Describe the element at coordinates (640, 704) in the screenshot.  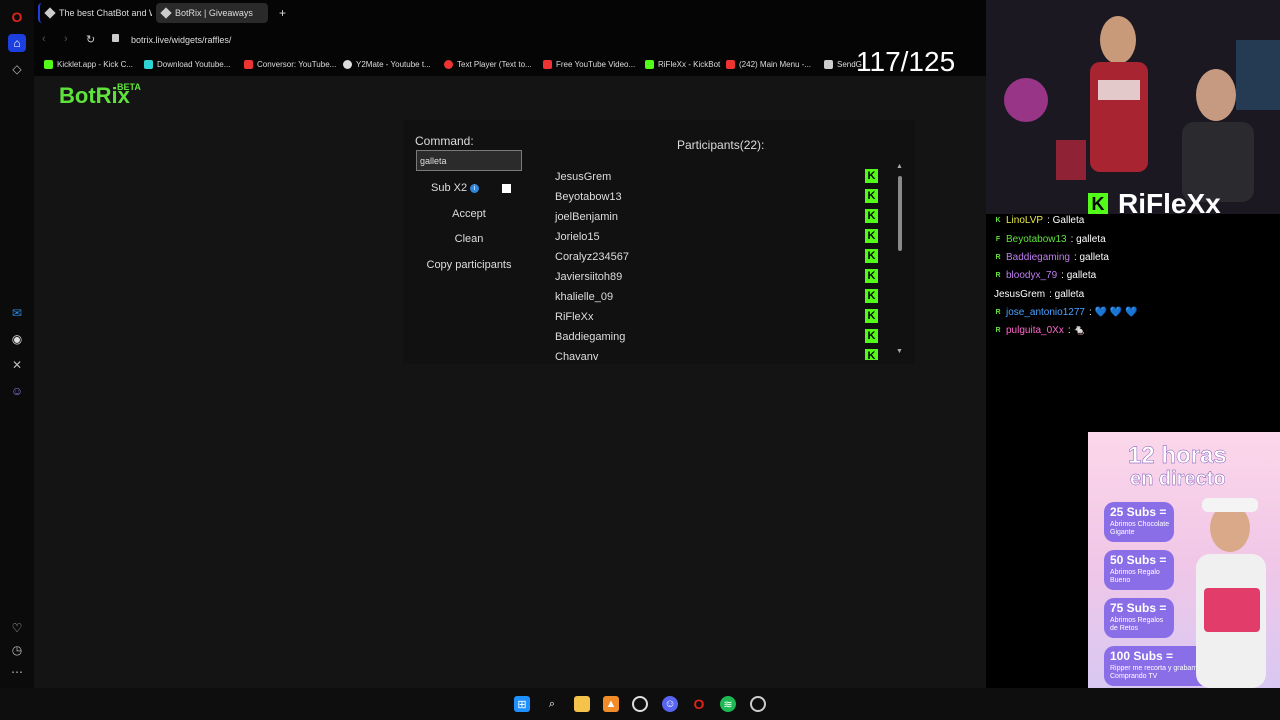
I see `obs-icon` at that location.